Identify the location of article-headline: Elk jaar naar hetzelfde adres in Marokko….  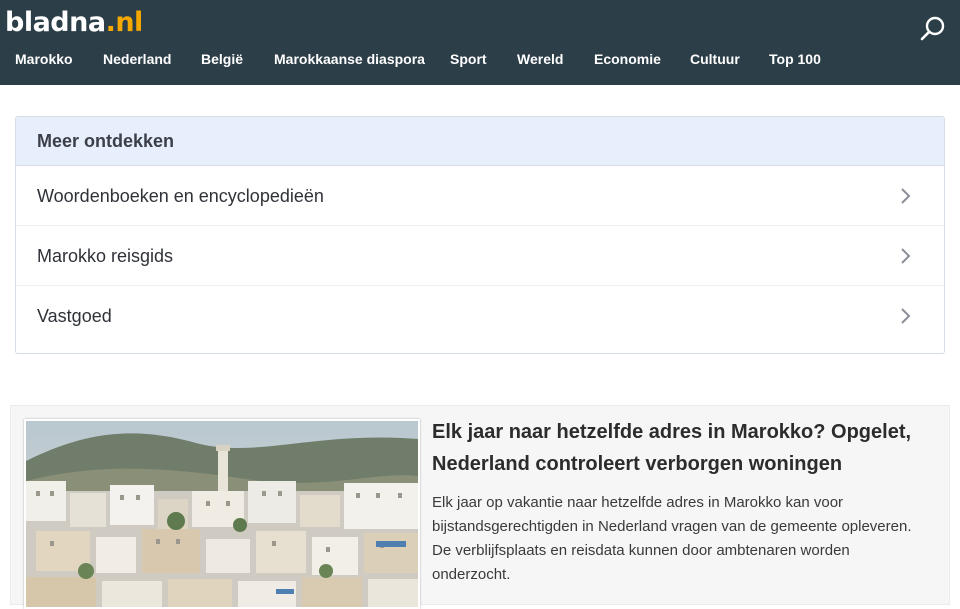
(682, 448).